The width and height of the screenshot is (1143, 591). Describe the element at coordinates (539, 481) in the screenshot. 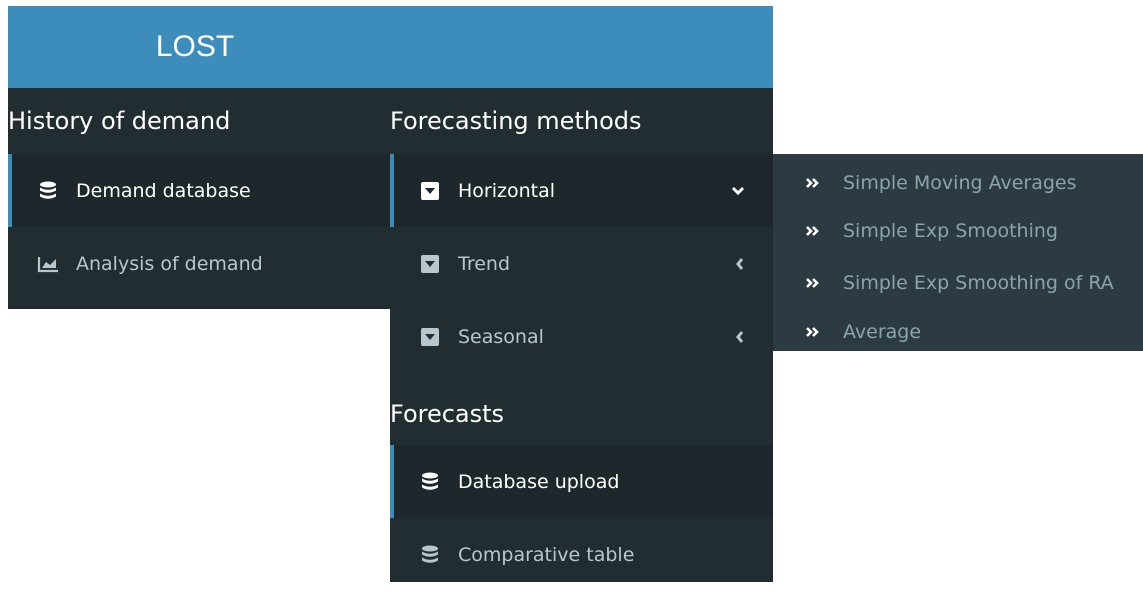

I see `menu-item-label: Database upload` at that location.